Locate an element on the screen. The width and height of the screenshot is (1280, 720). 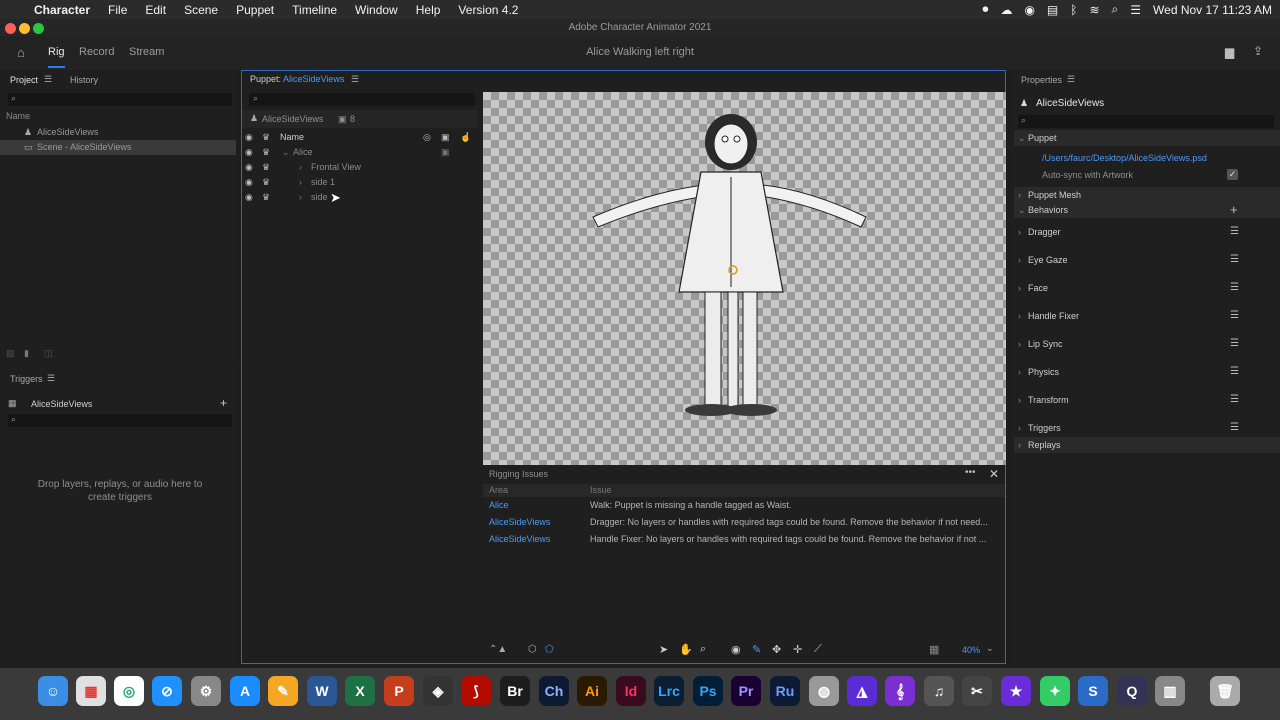
compressor-icon: ◍ is located at coordinates (824, 691).